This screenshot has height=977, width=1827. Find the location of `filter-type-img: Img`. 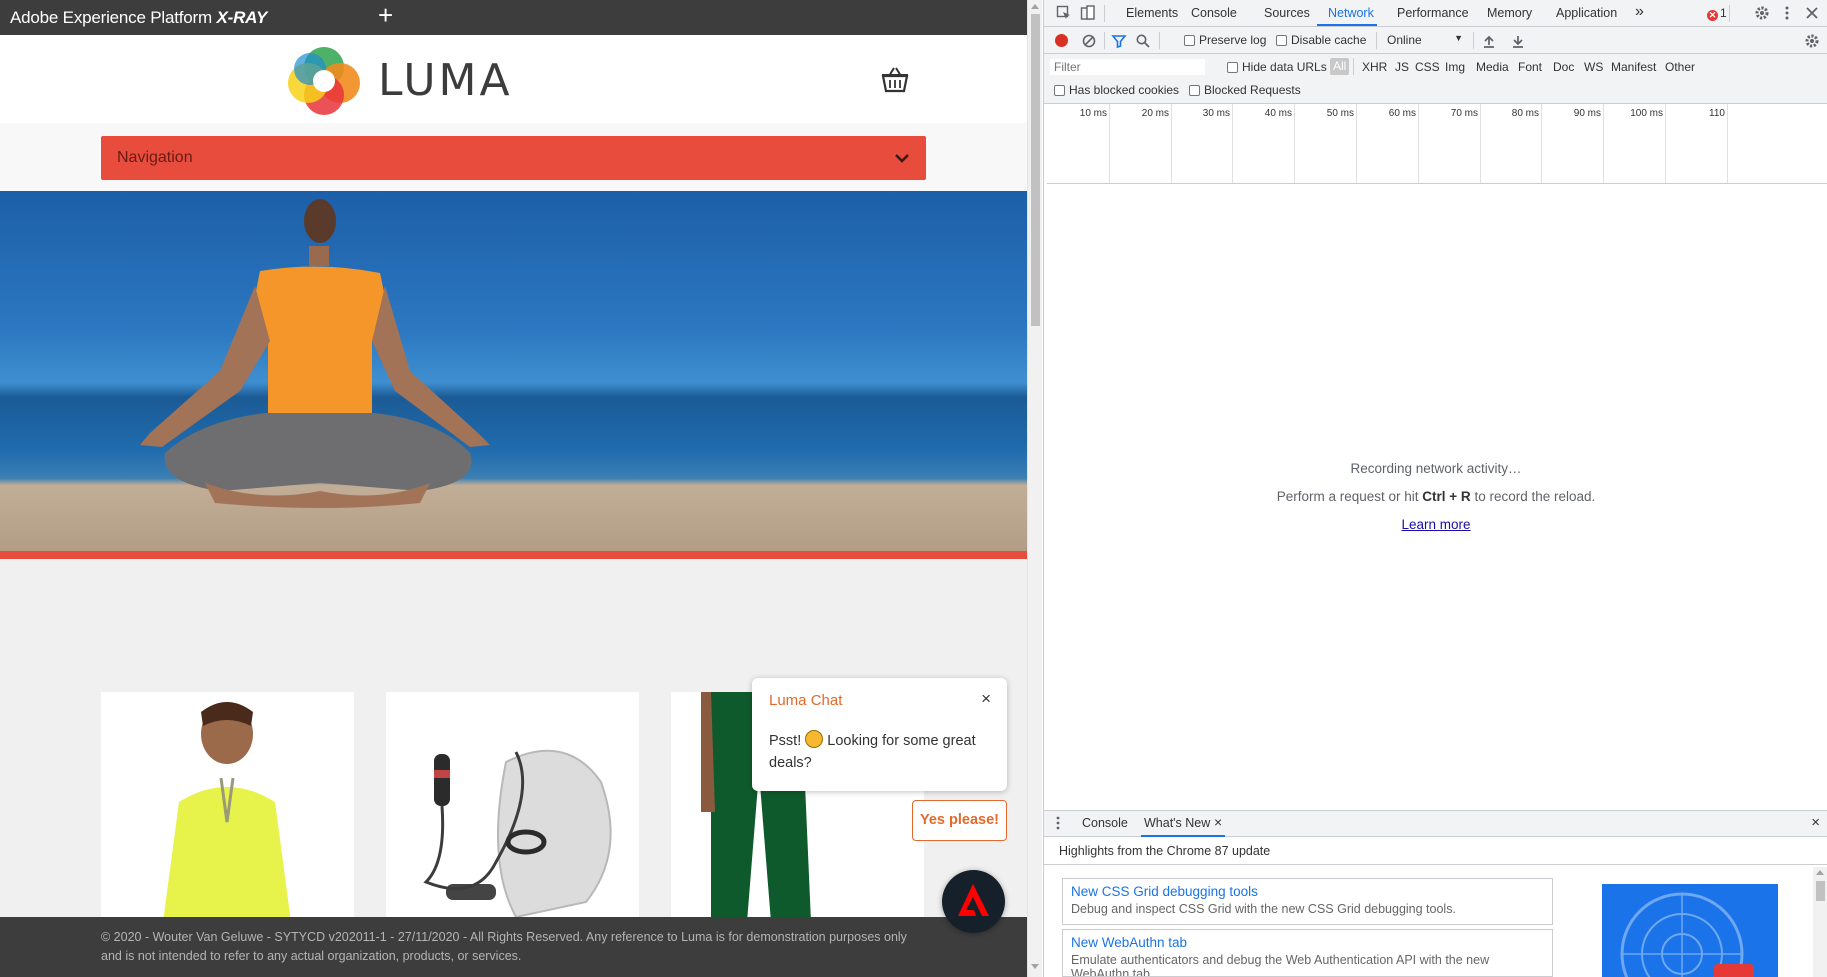

filter-type-img: Img is located at coordinates (1455, 67).